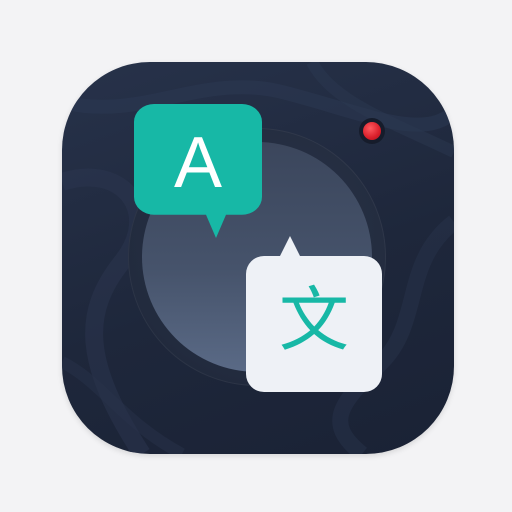 This screenshot has height=512, width=512. What do you see at coordinates (198, 163) in the screenshot?
I see `source-letter: A` at bounding box center [198, 163].